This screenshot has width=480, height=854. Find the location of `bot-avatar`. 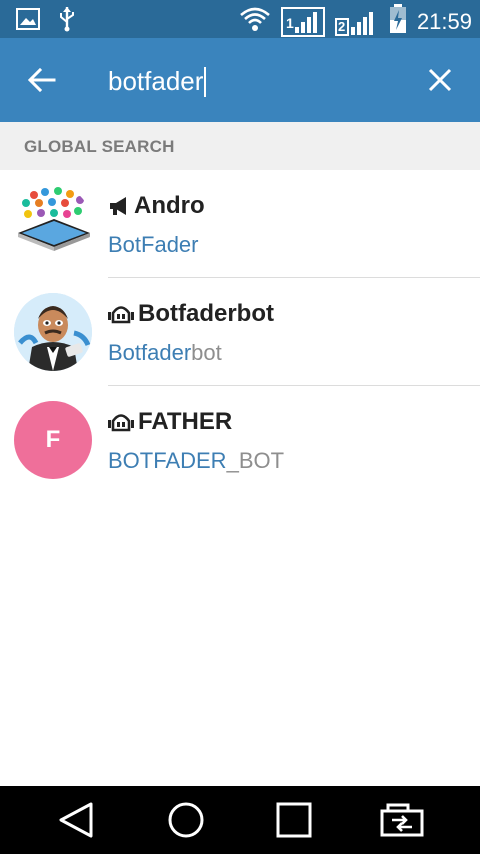

bot-avatar is located at coordinates (53, 332).